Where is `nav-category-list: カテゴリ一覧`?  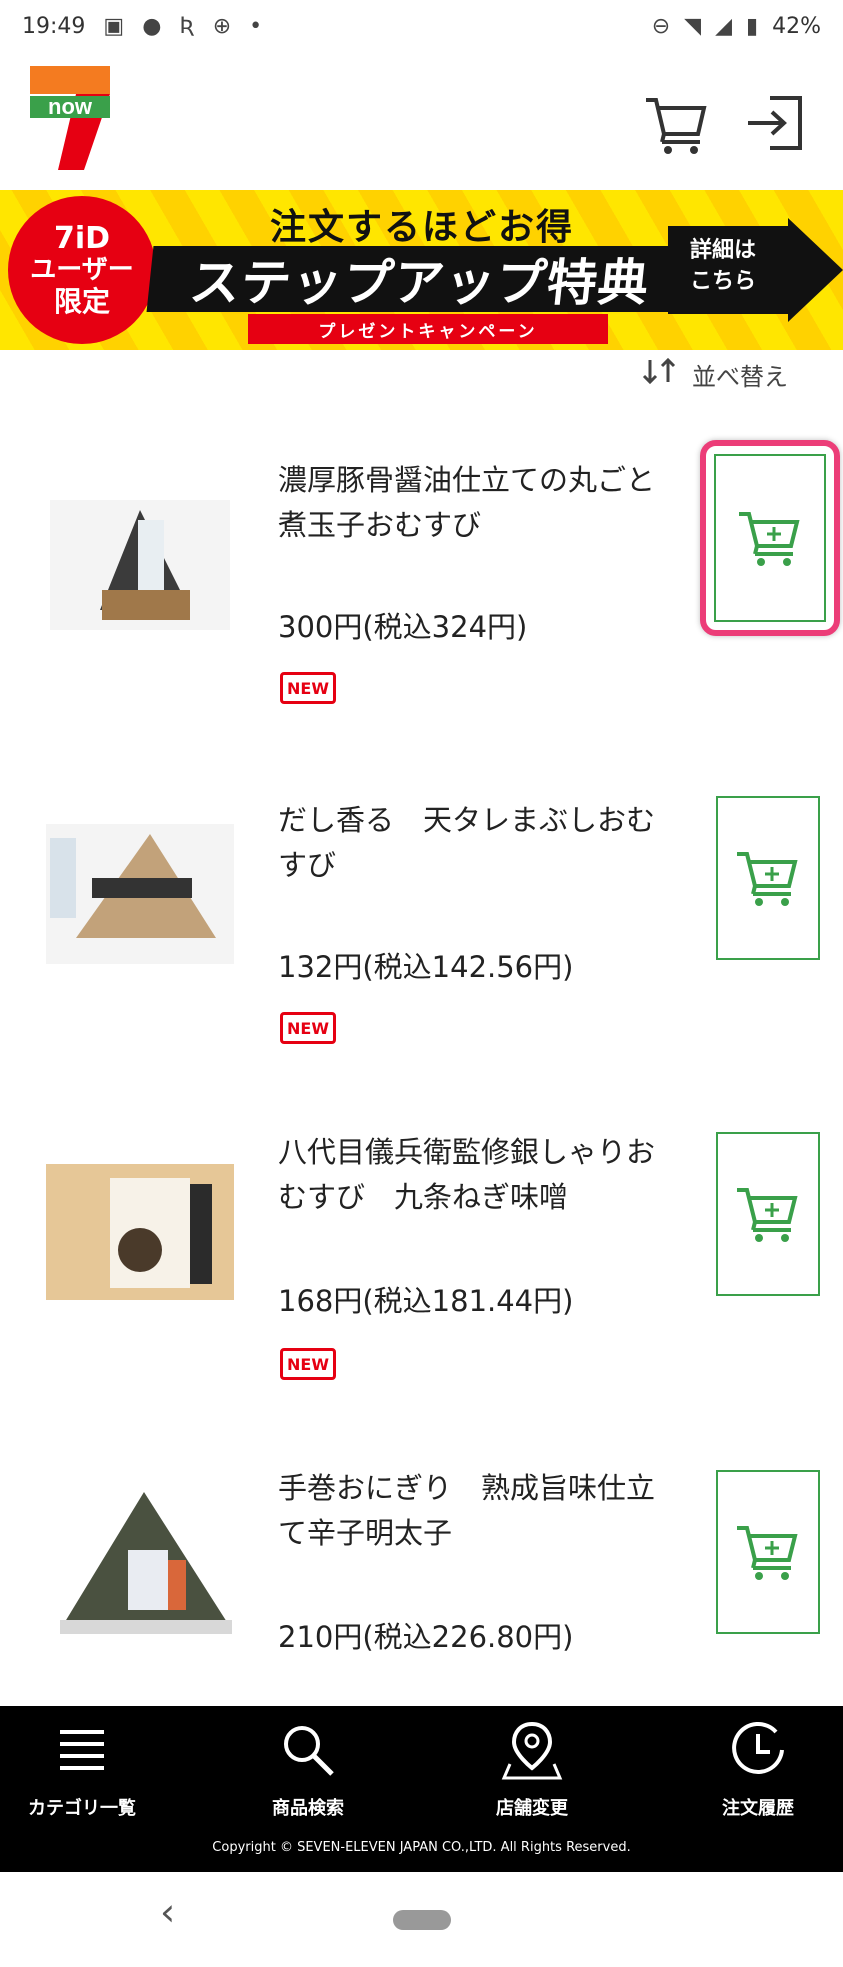 nav-category-list: カテゴリ一覧 is located at coordinates (86, 1773).